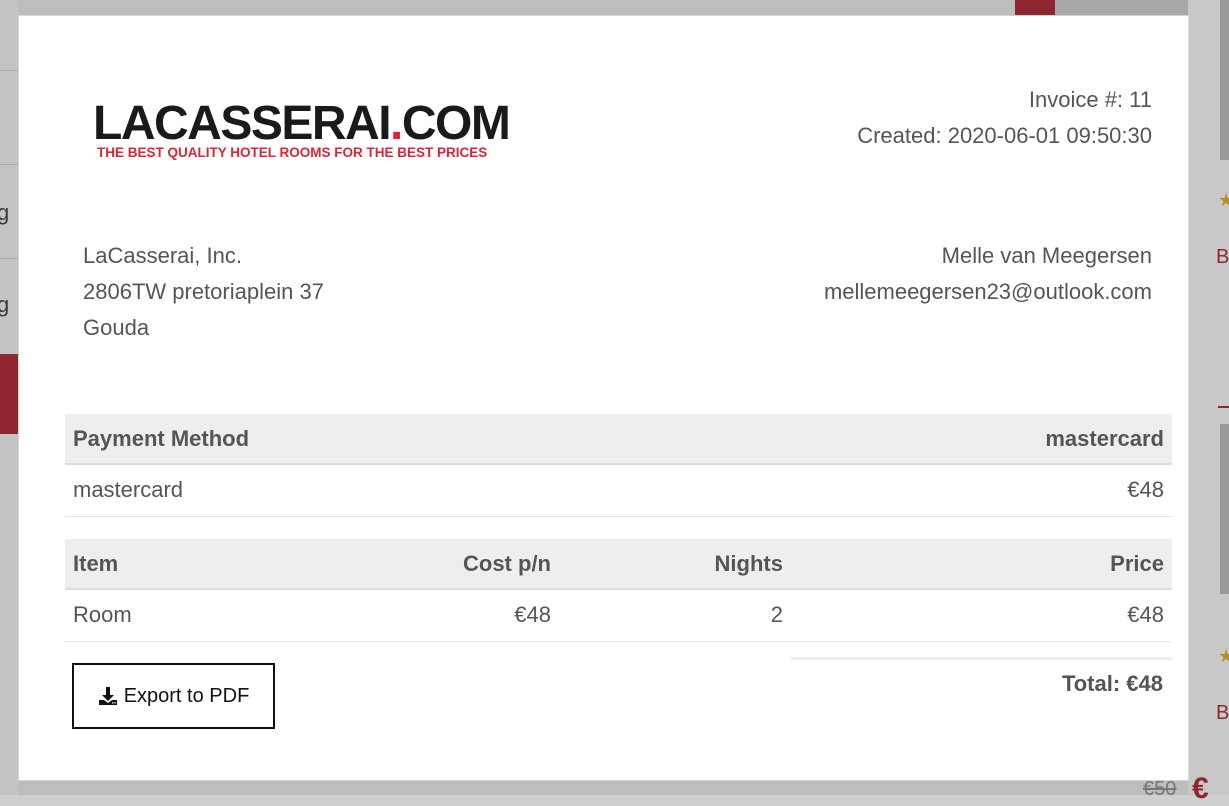 The height and width of the screenshot is (806, 1229). Describe the element at coordinates (165, 615) in the screenshot. I see `table-cell: Room` at that location.